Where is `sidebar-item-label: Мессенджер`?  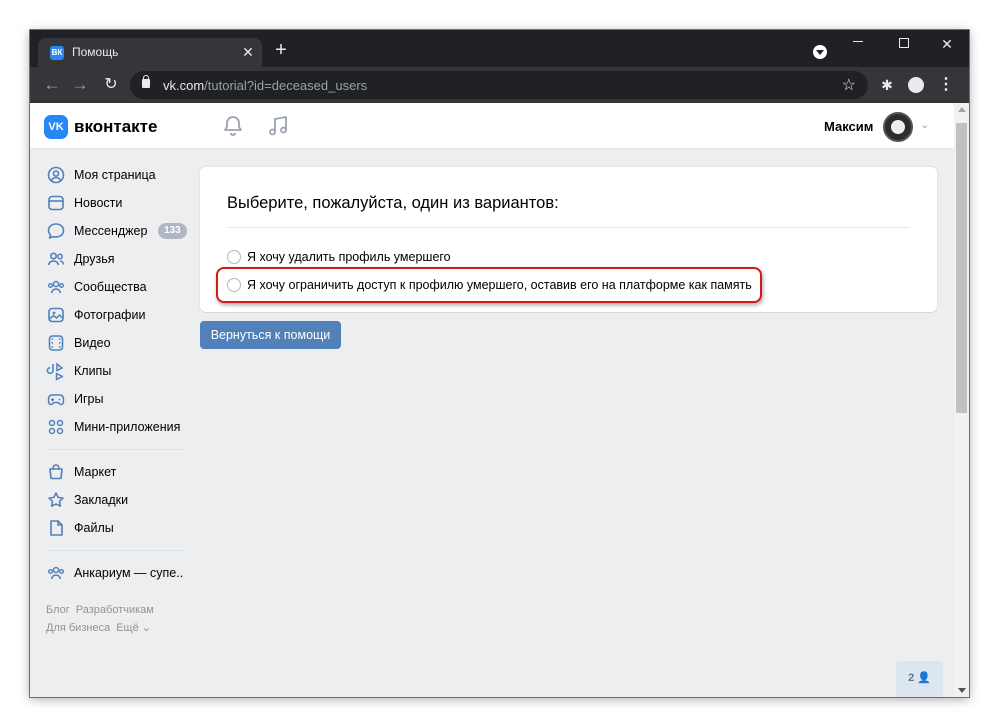 sidebar-item-label: Мессенджер is located at coordinates (111, 231).